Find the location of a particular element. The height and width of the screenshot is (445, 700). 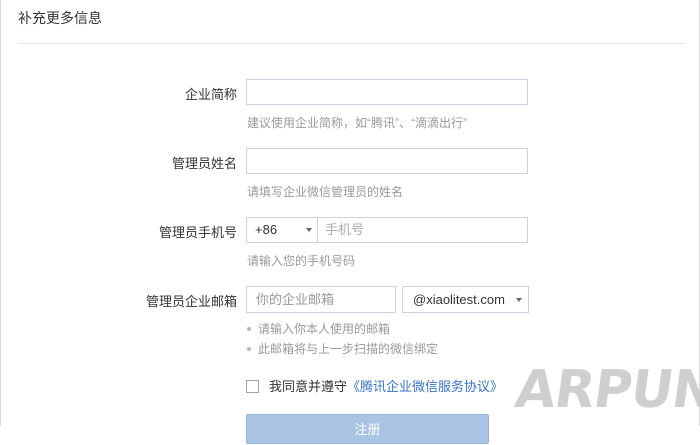

admin-email-input: 你的企业邮箱 is located at coordinates (321, 299).